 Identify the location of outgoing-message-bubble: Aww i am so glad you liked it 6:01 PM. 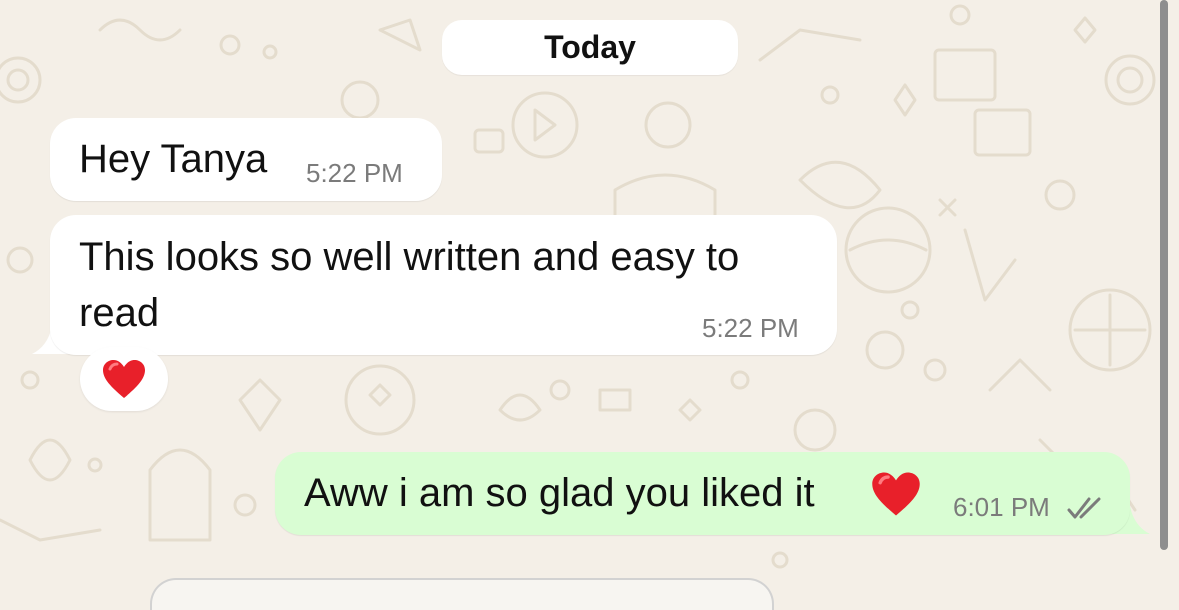
(702, 493).